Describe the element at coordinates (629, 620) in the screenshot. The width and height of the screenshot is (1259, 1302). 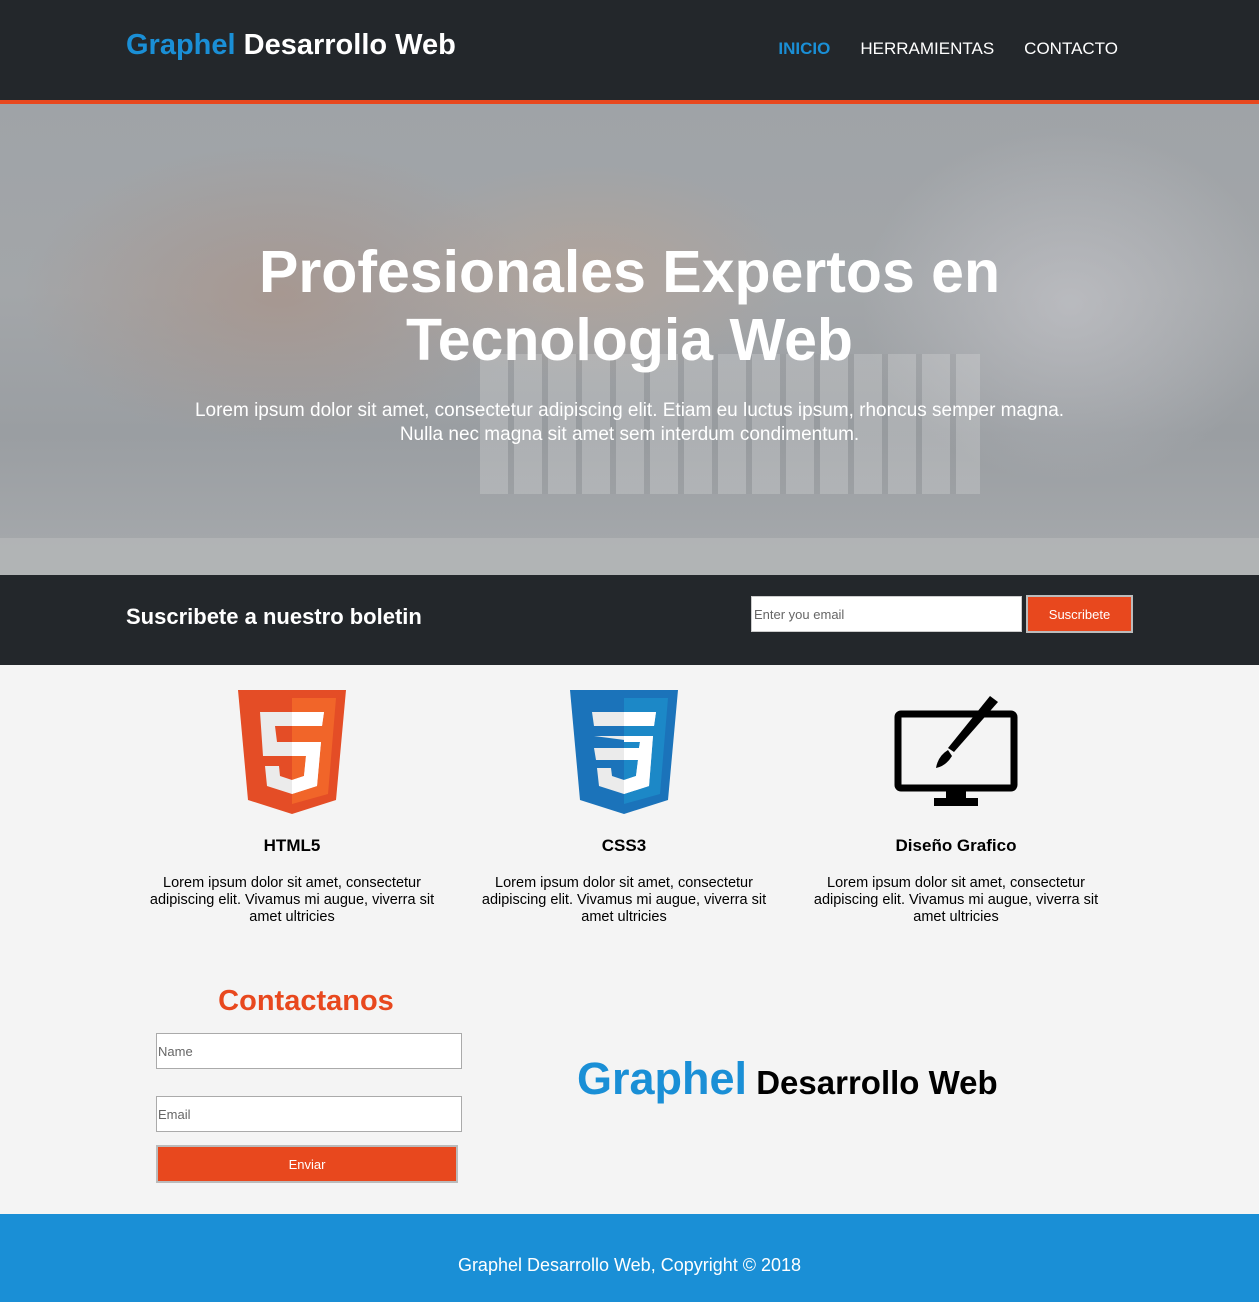
I see `newsletter-section: Suscribete a nuestro boletin Suscribete` at that location.